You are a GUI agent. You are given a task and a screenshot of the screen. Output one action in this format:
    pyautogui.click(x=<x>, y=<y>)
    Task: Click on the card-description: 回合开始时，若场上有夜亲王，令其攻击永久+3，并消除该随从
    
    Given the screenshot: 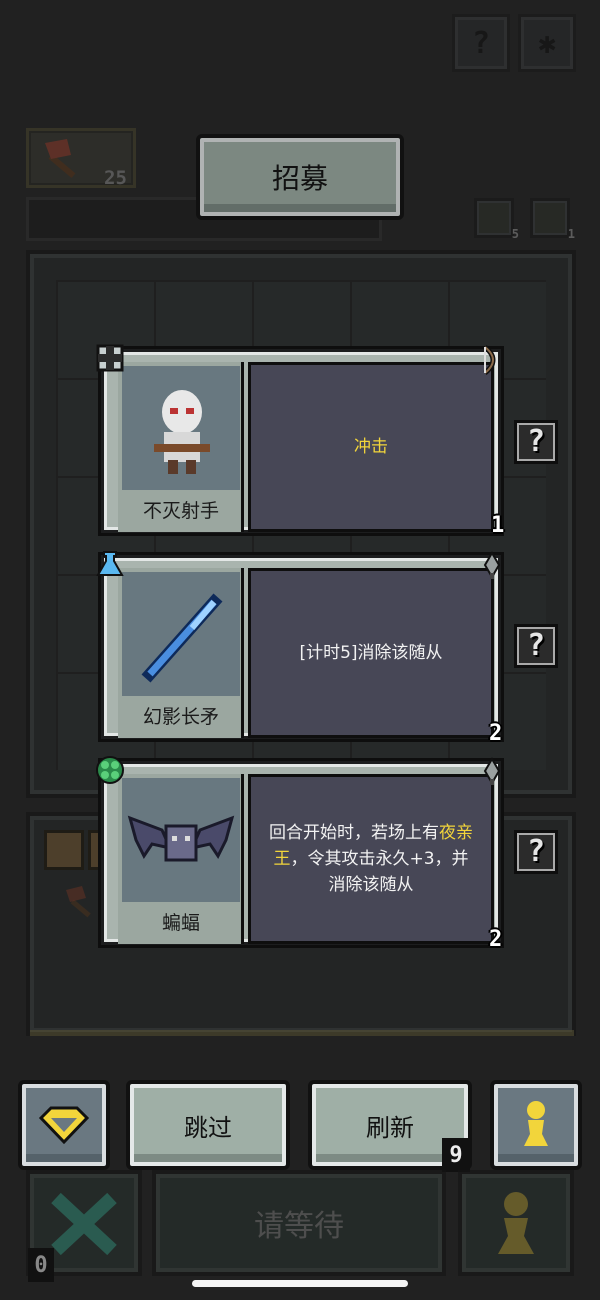 What is the action you would take?
    pyautogui.click(x=371, y=859)
    